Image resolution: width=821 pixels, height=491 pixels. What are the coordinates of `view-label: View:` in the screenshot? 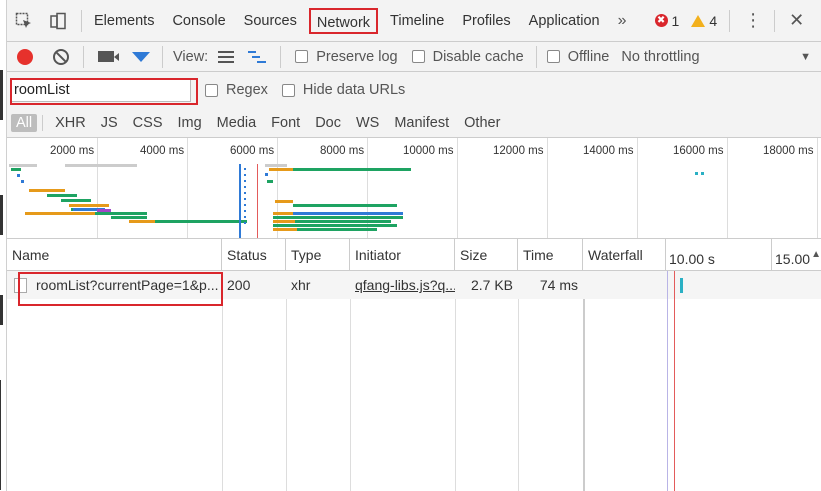 It's located at (191, 56).